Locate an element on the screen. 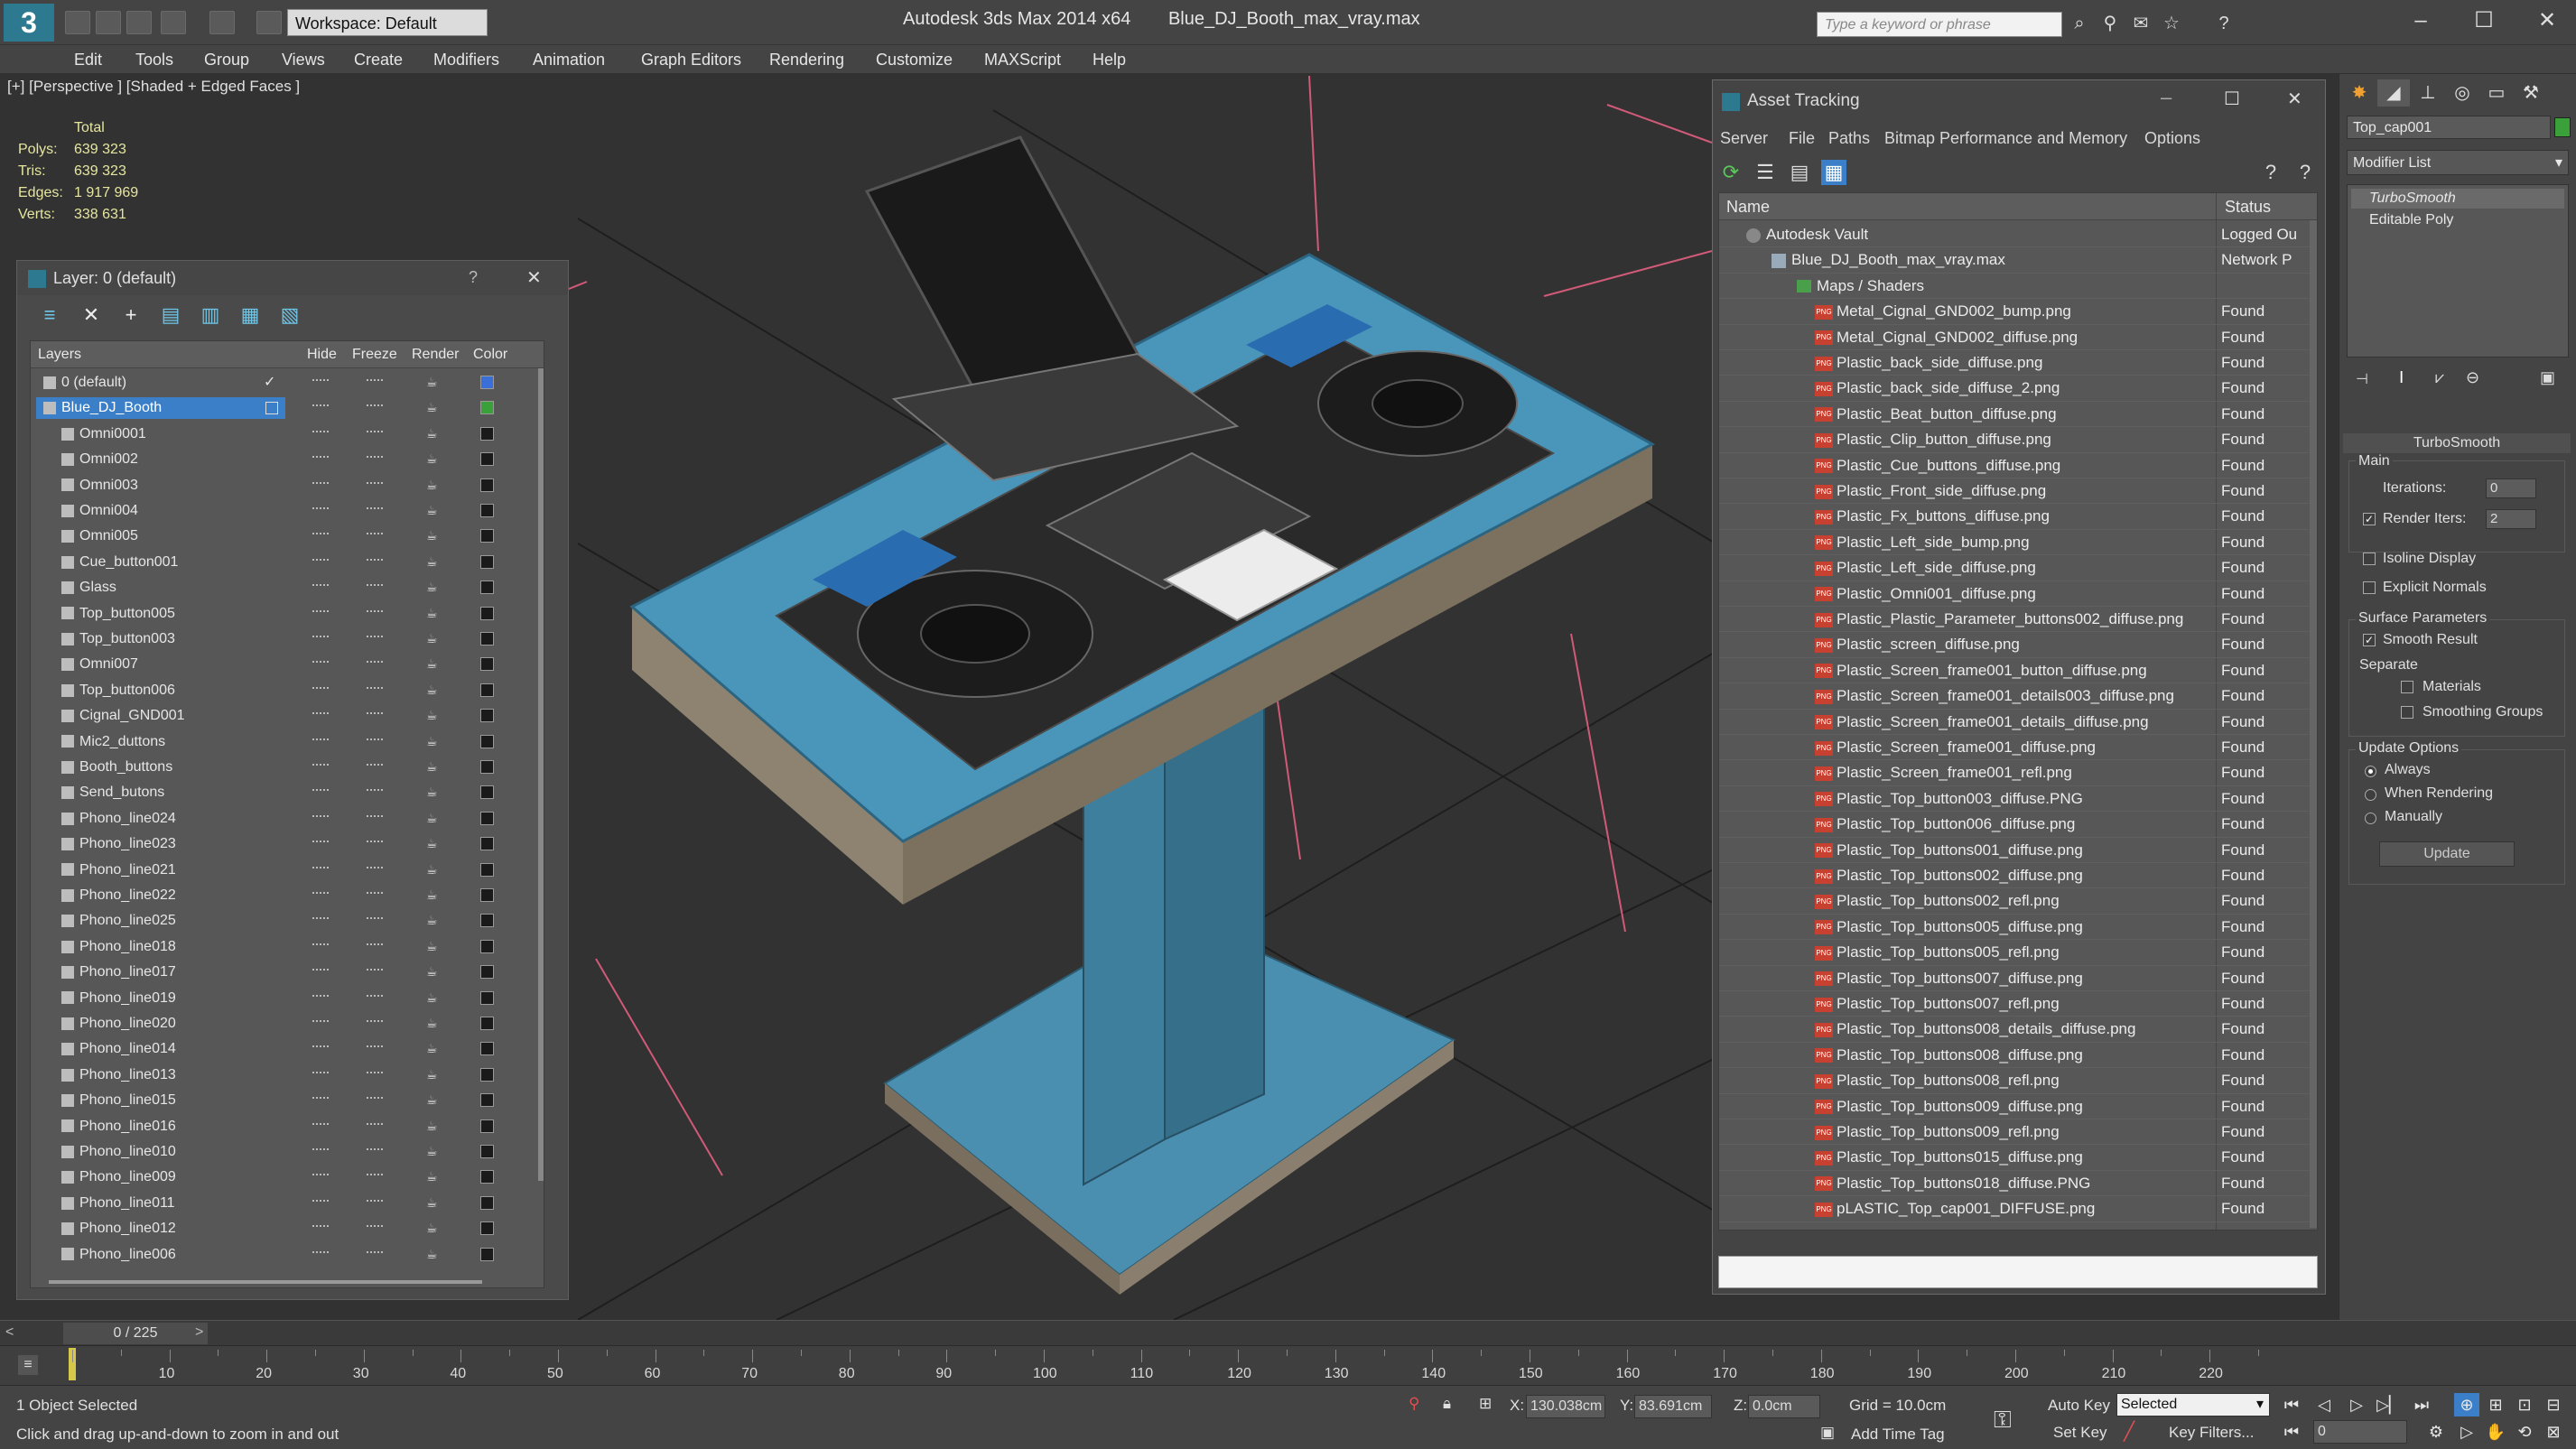 This screenshot has height=1449, width=2576. maximize-icon: ☐ is located at coordinates (2484, 21).